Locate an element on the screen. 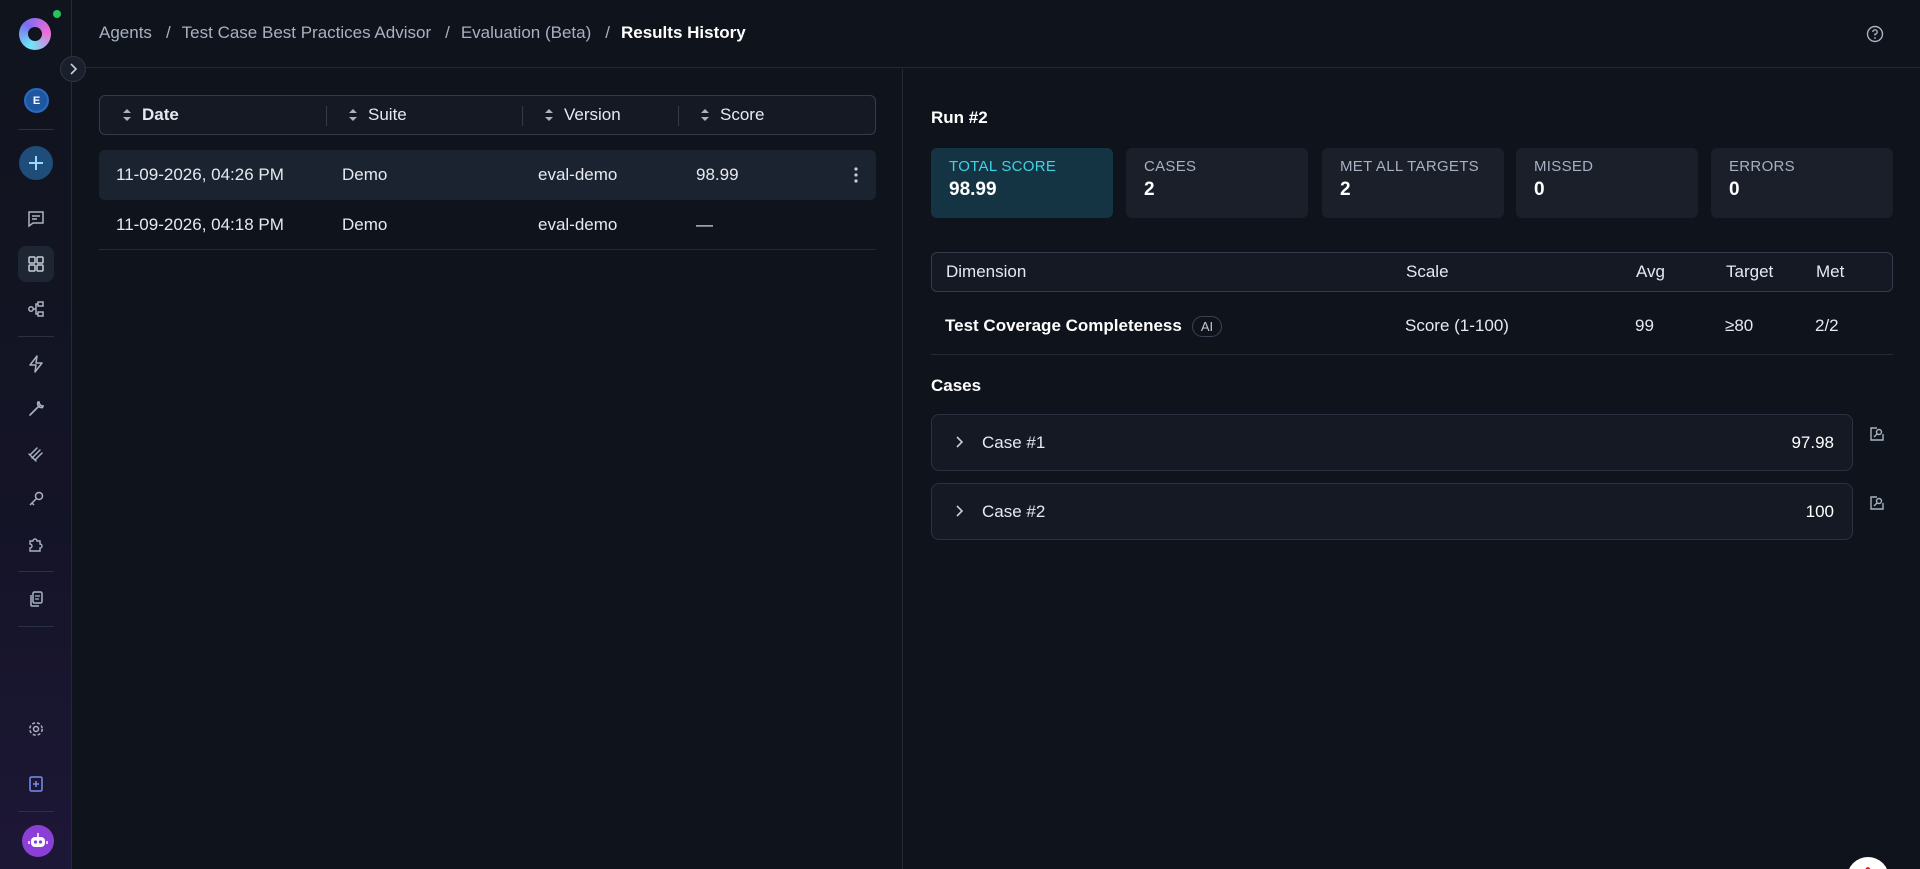 This screenshot has height=869, width=1920. assistant-bot-button is located at coordinates (38, 841).